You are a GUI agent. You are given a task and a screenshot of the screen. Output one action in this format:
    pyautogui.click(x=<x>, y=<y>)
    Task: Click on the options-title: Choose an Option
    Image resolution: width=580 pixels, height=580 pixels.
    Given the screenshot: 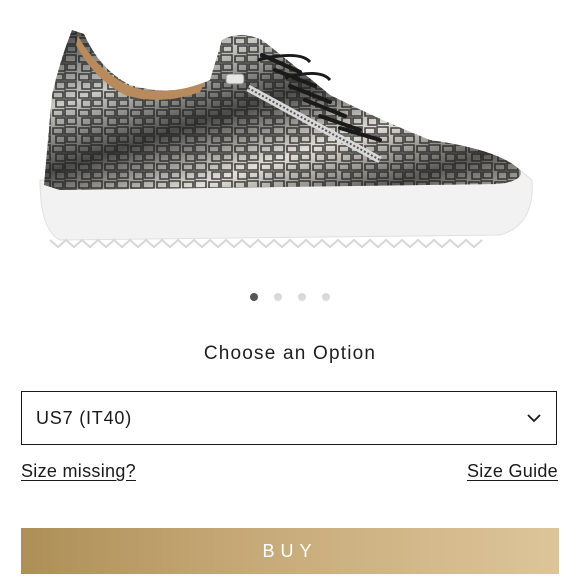 What is the action you would take?
    pyautogui.click(x=290, y=353)
    